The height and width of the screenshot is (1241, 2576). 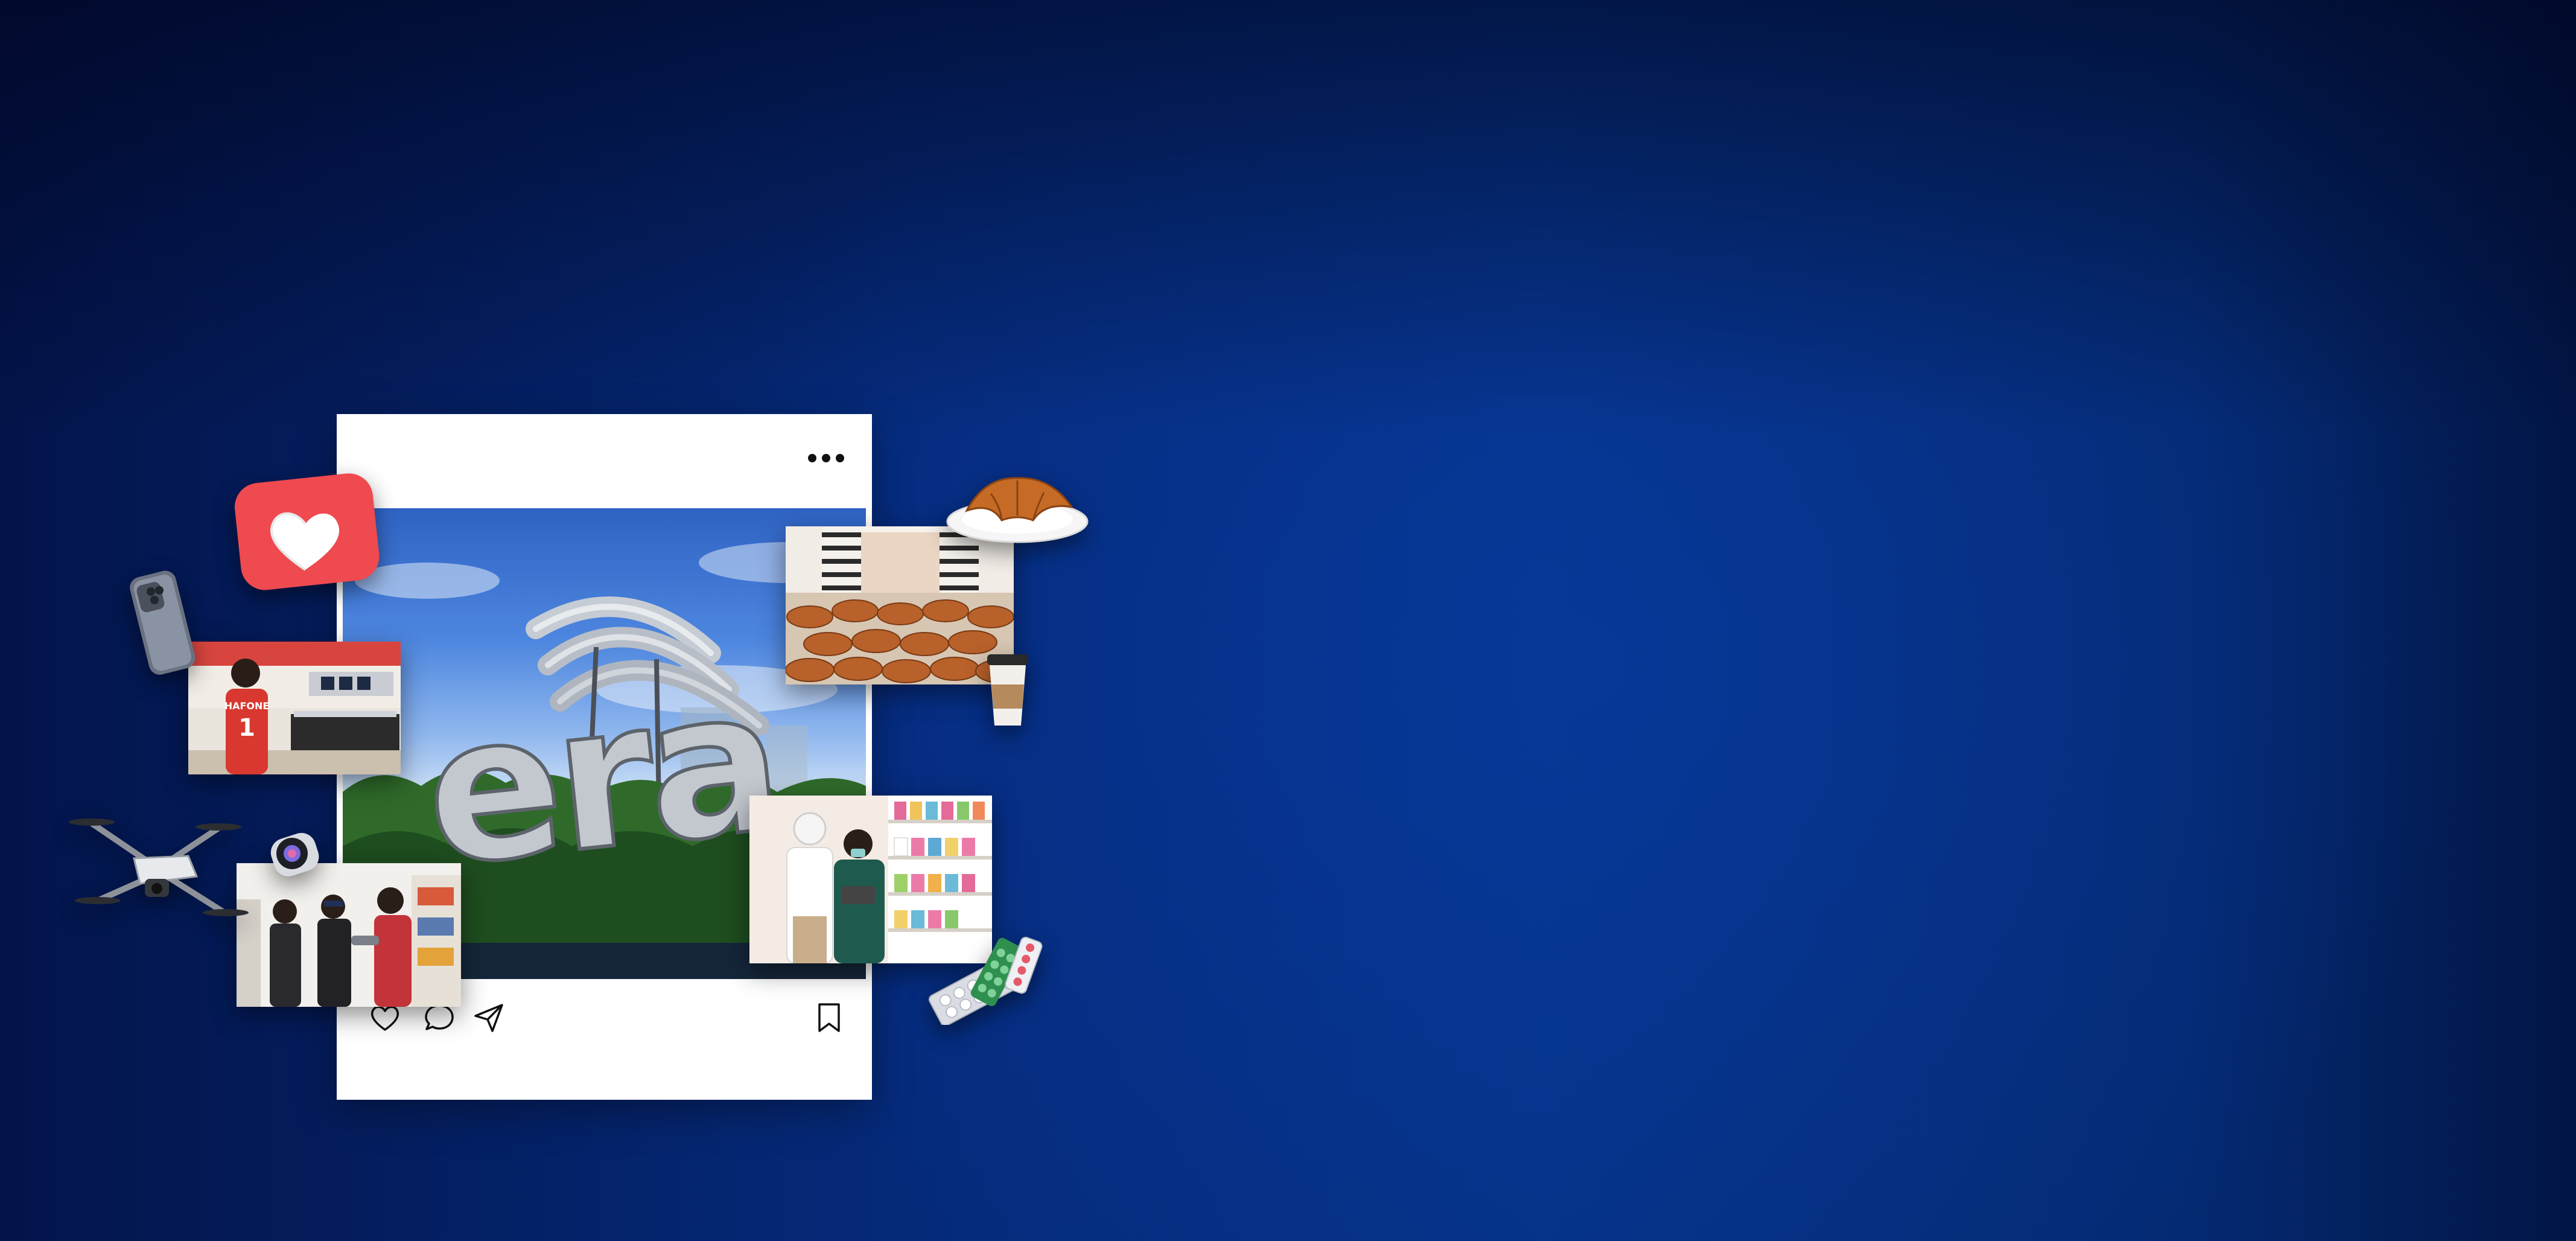 I want to click on jersey-text: HAFONE, so click(x=247, y=706).